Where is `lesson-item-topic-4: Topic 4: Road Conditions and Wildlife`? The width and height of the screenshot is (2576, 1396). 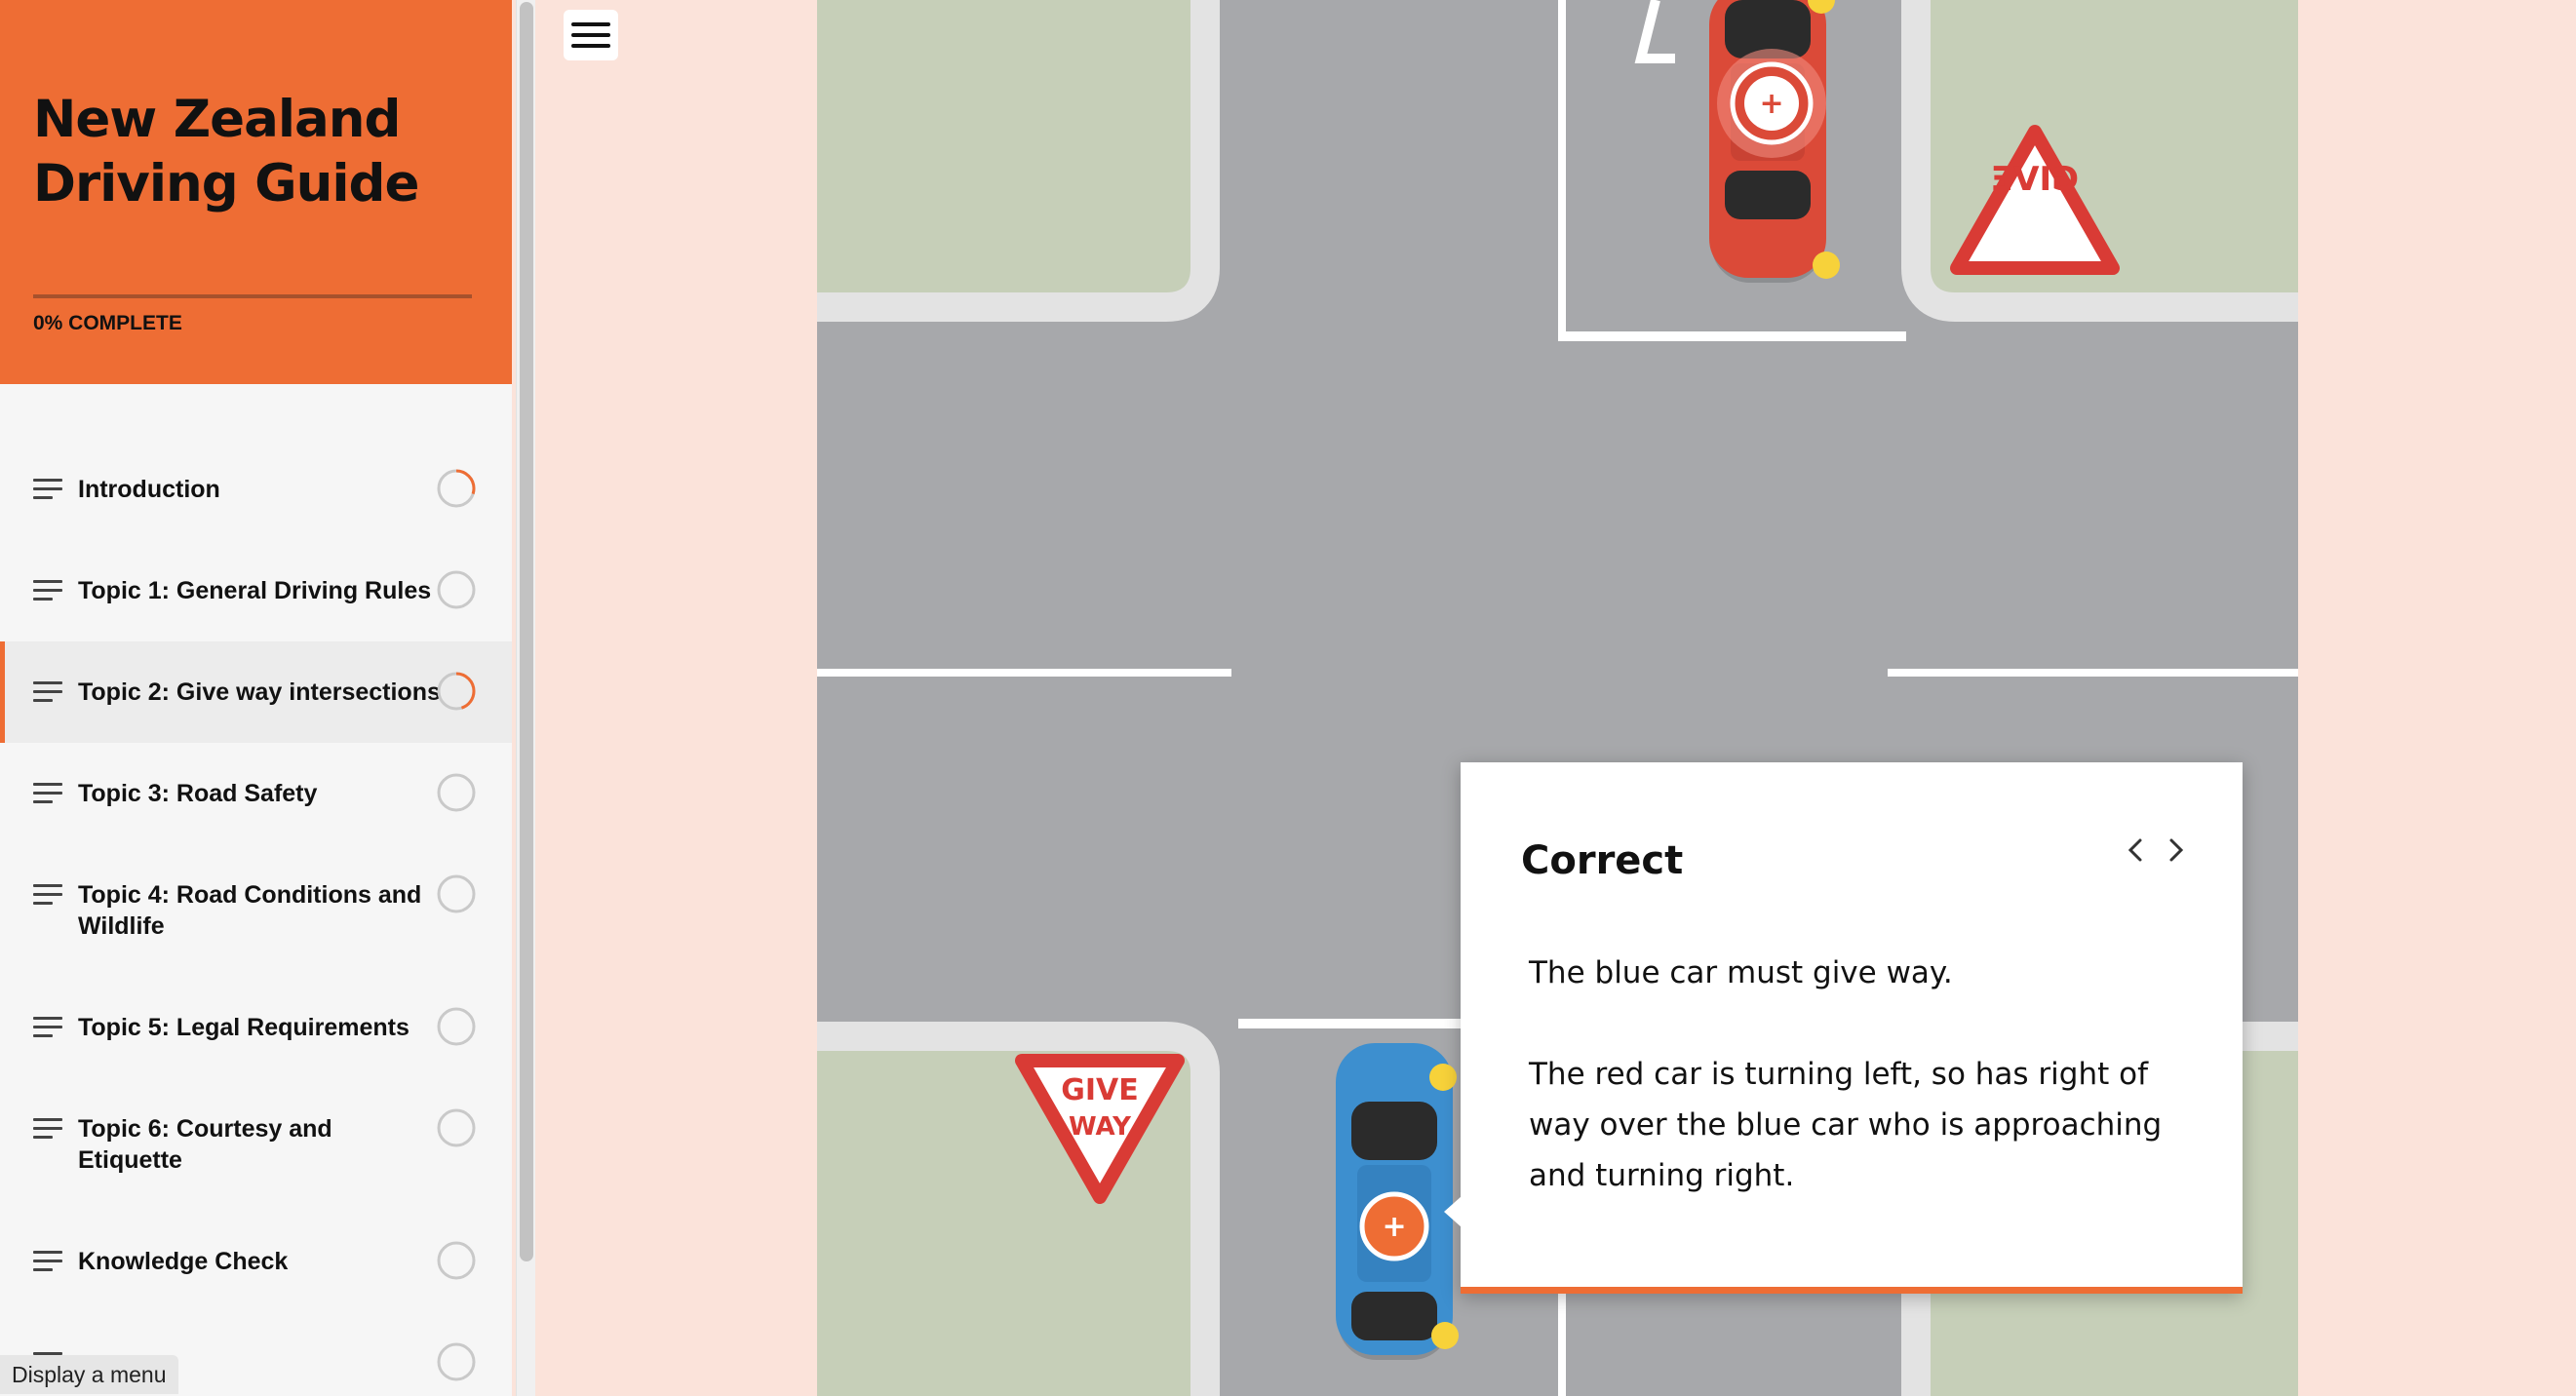 lesson-item-topic-4: Topic 4: Road Conditions and Wildlife is located at coordinates (256, 907).